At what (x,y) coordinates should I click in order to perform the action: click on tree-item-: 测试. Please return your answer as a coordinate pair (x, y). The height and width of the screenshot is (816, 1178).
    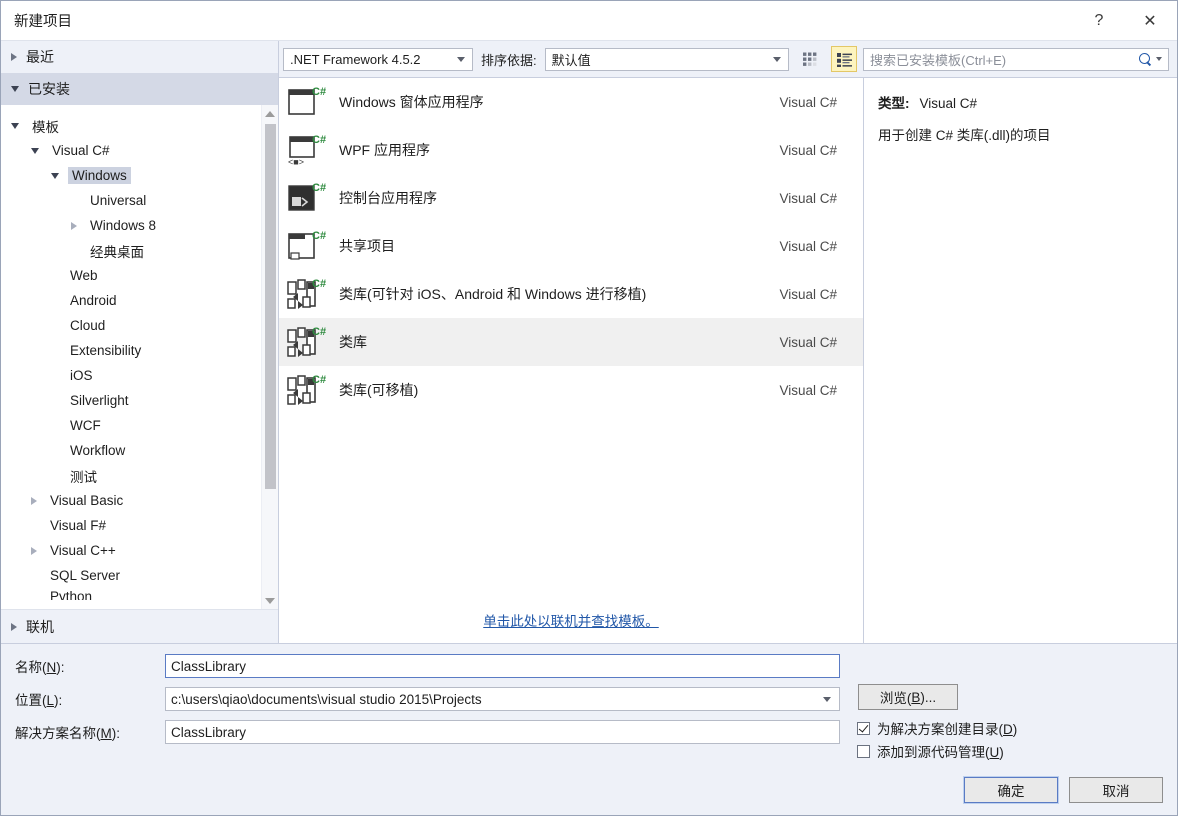
    Looking at the image, I should click on (131, 475).